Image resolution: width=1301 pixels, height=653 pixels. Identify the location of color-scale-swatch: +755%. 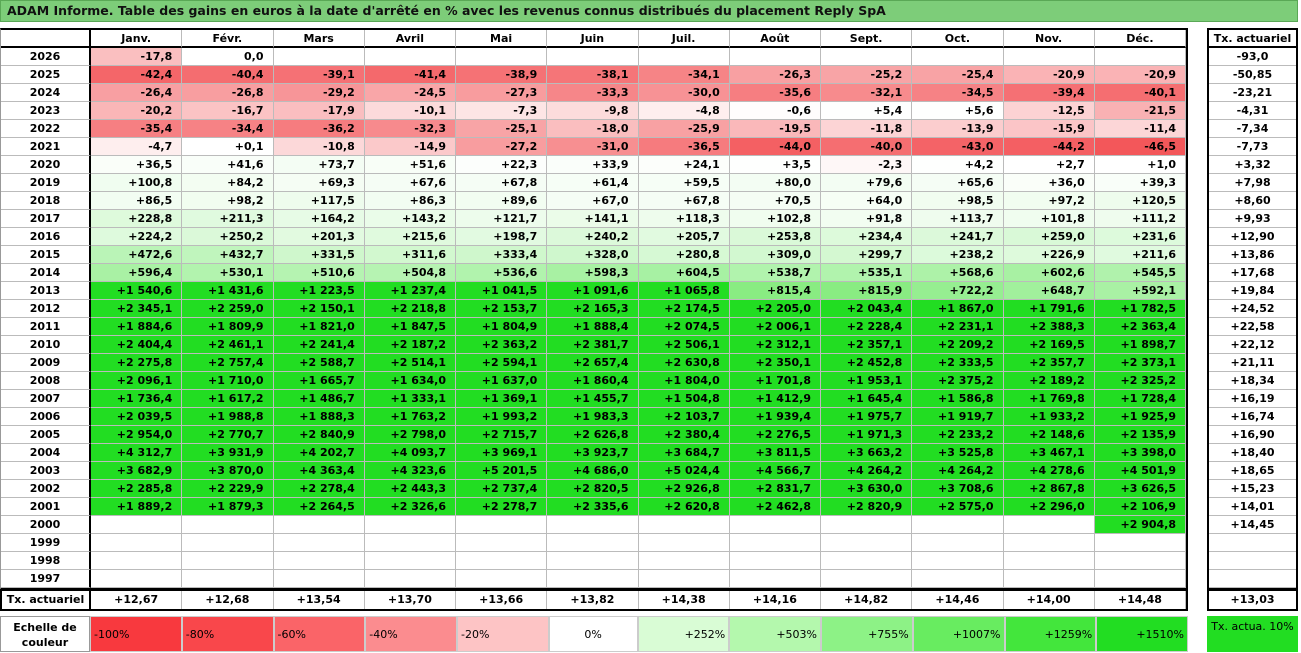
(867, 634).